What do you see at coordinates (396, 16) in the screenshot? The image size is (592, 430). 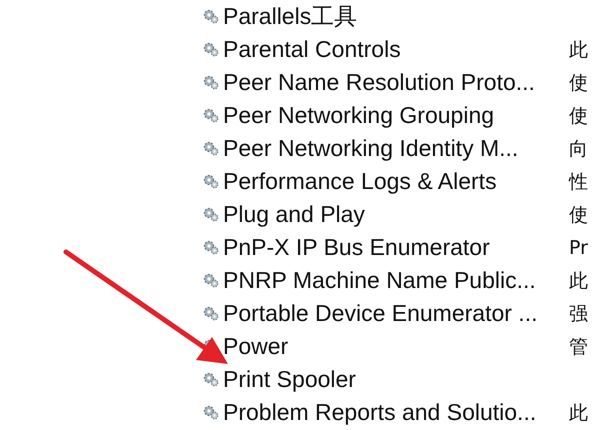 I see `service-name: Parallels工具` at bounding box center [396, 16].